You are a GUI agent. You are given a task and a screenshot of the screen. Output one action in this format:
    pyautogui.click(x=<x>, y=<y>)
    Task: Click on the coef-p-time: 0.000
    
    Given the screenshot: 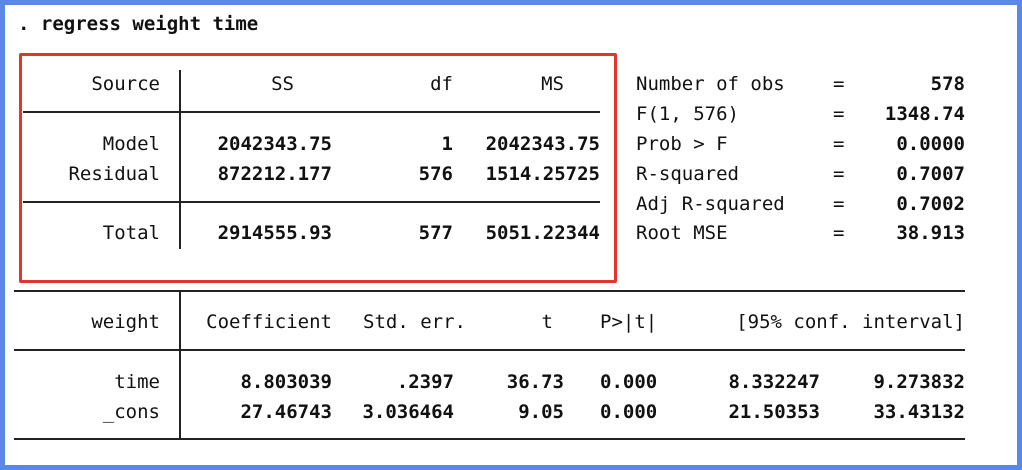 What is the action you would take?
    pyautogui.click(x=629, y=382)
    